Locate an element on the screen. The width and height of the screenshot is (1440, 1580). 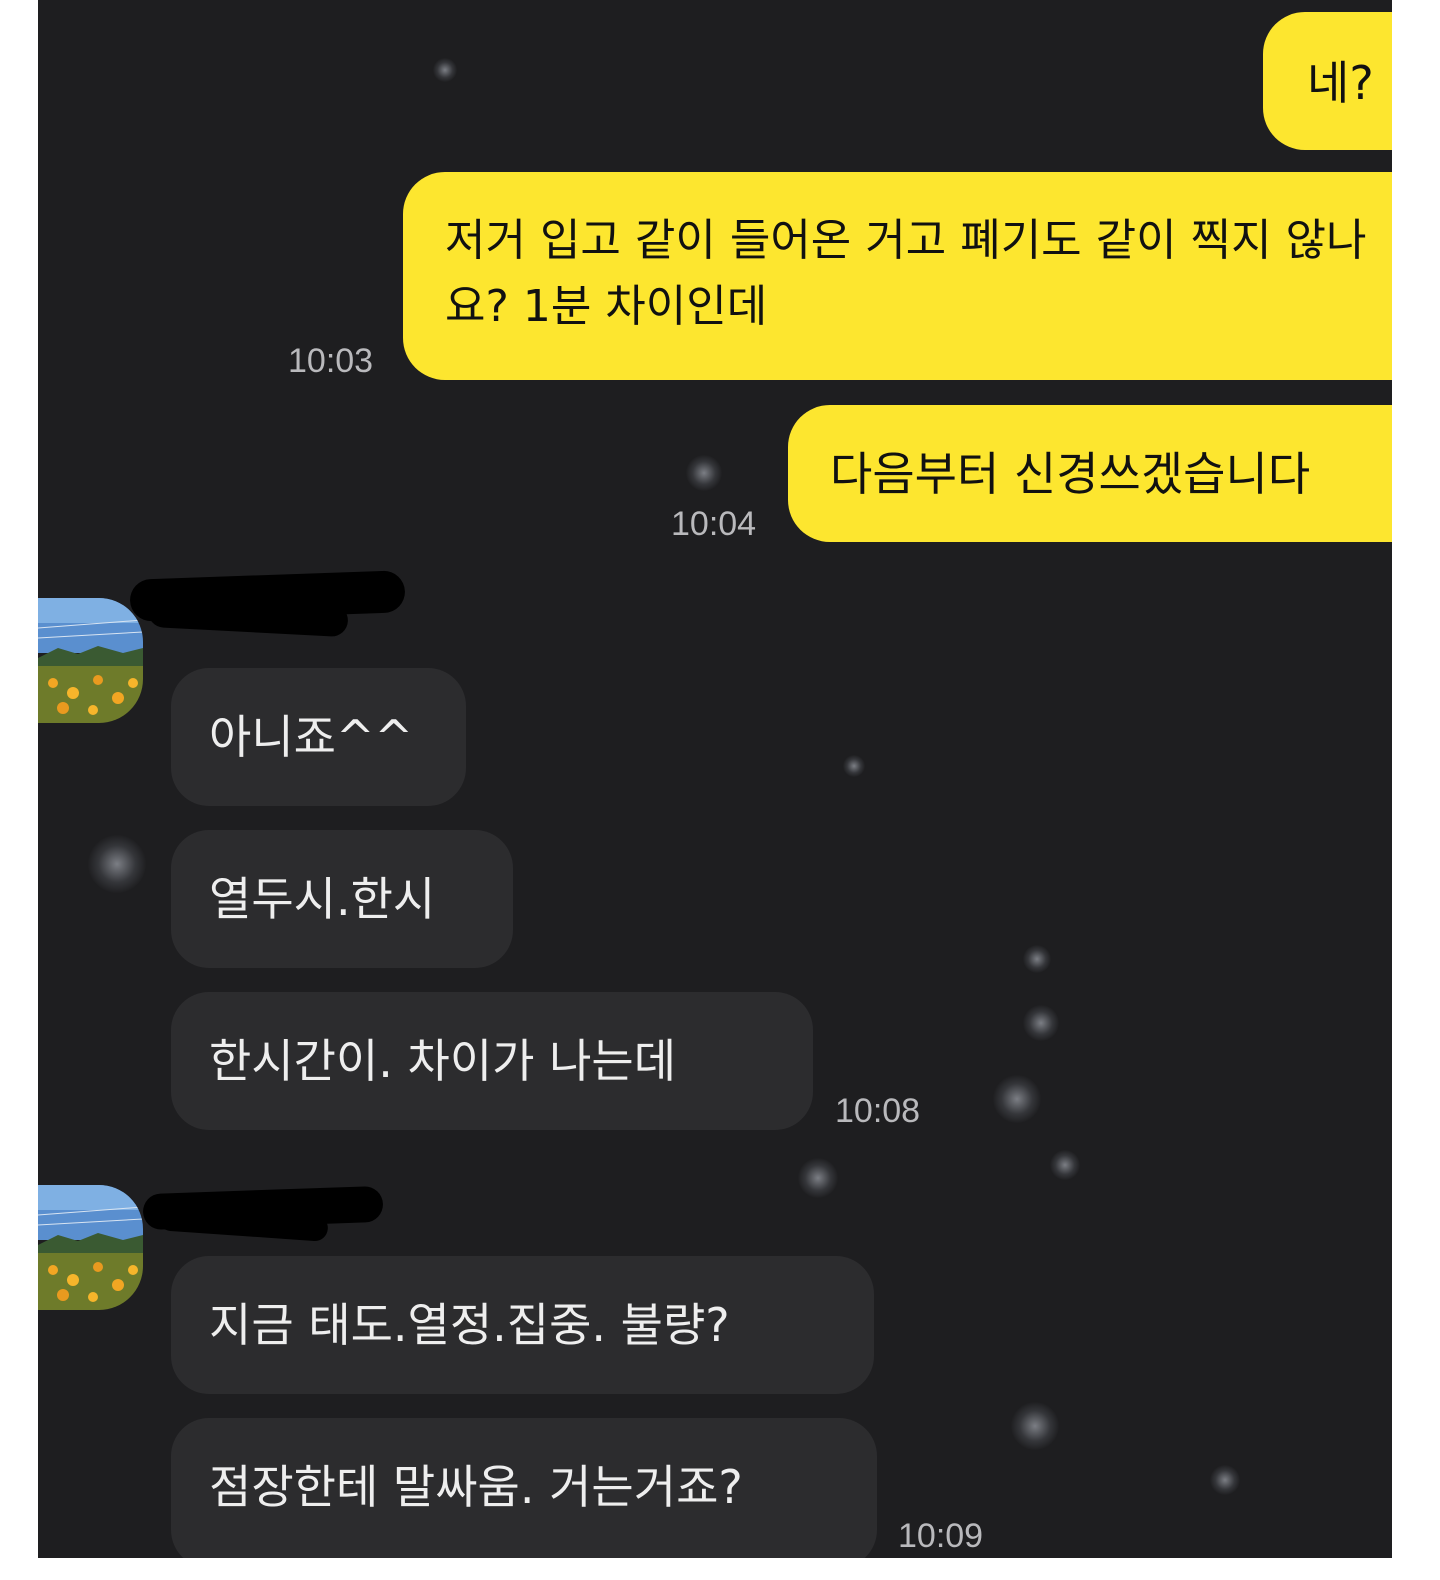
received-message-bubble: 점장한테 말싸움. 거는거죠? is located at coordinates (524, 1488).